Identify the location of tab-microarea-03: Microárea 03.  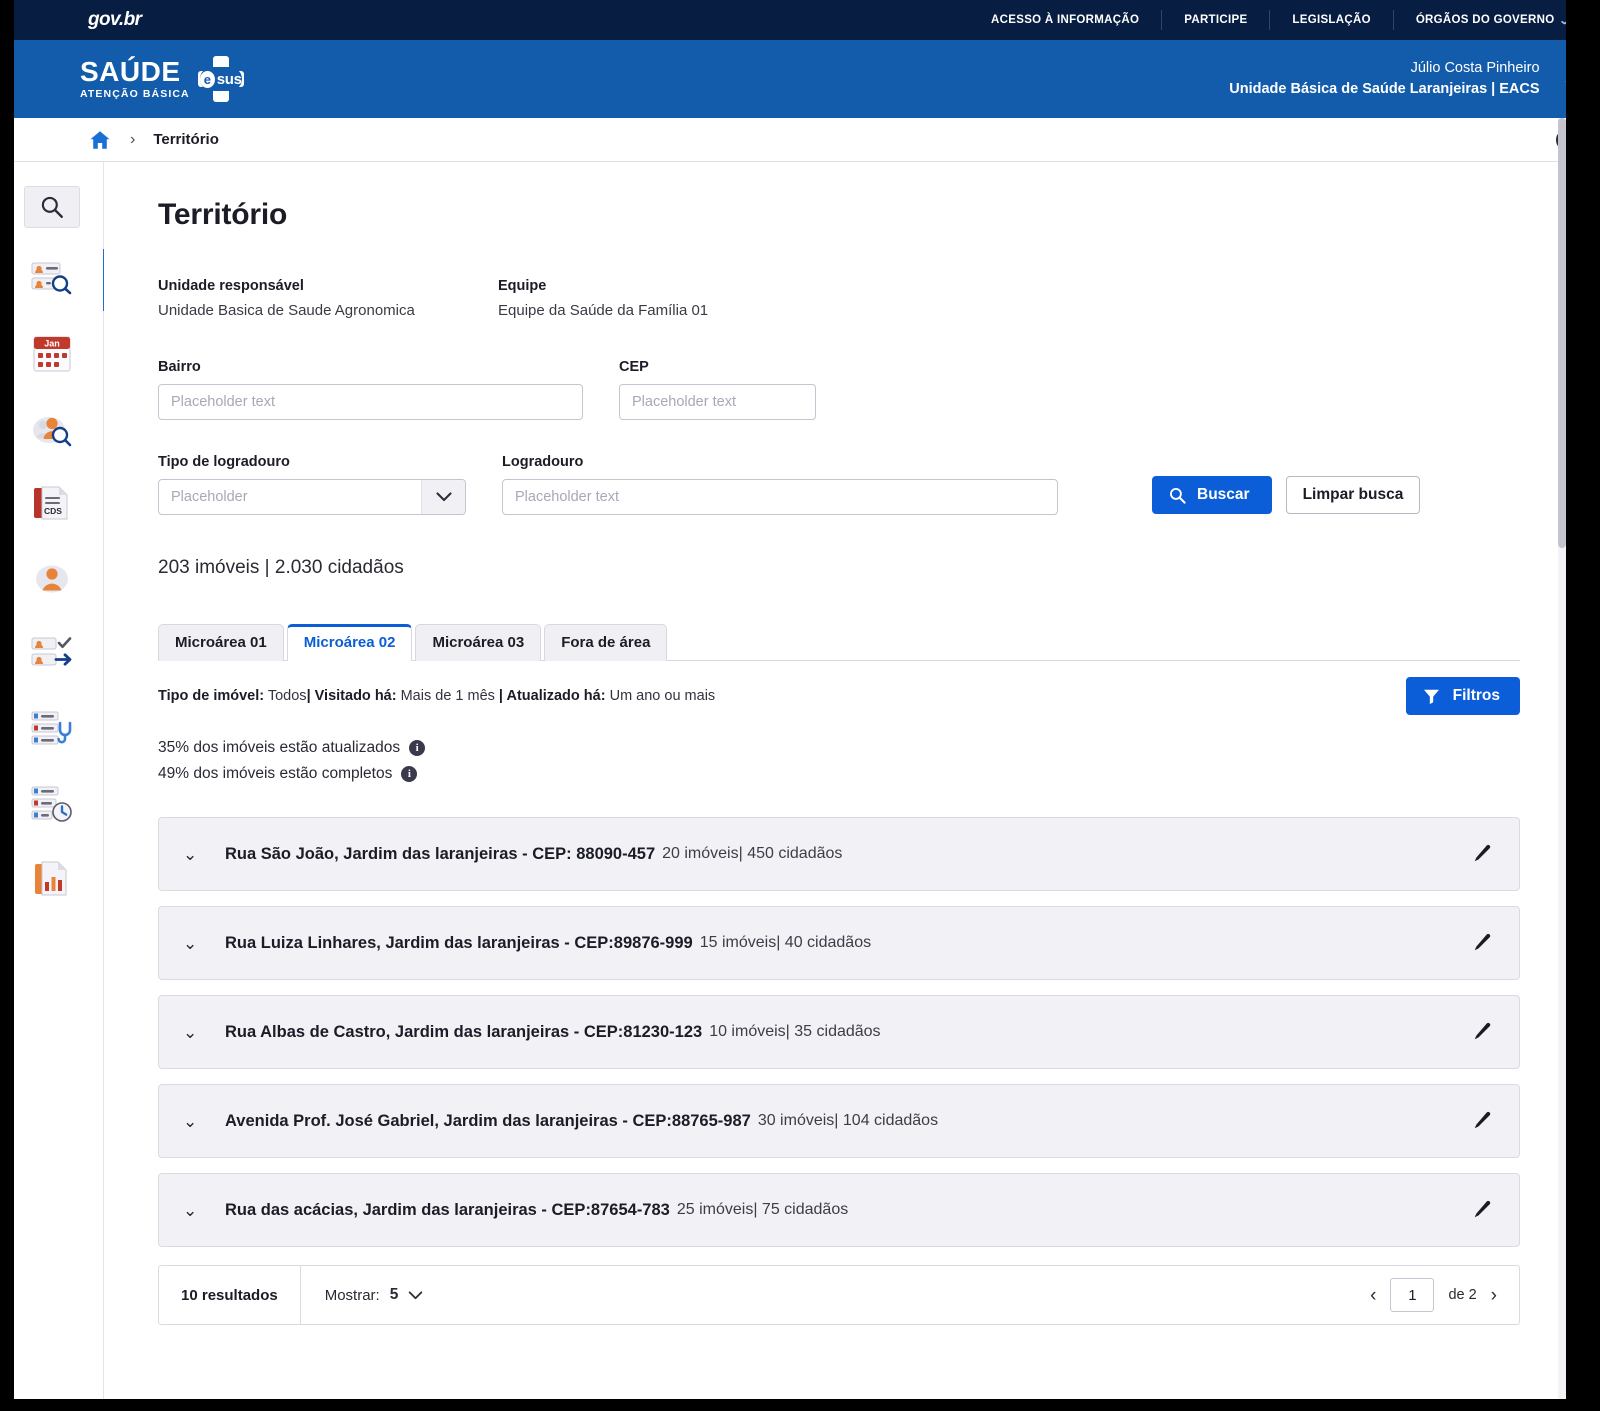
(478, 642).